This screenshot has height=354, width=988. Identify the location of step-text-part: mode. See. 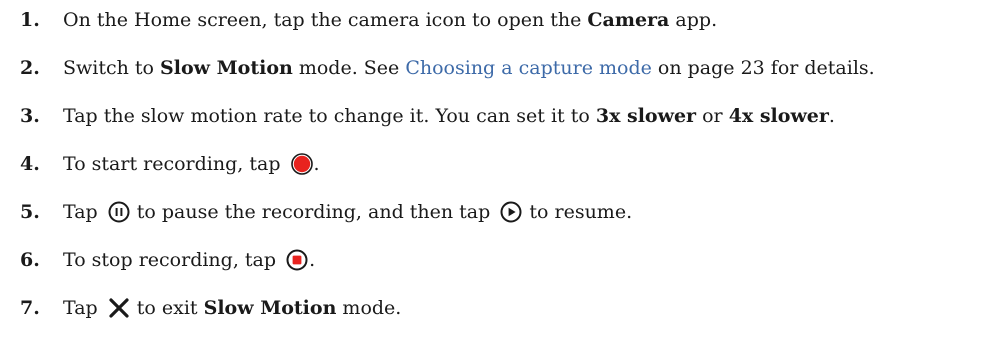
(349, 68).